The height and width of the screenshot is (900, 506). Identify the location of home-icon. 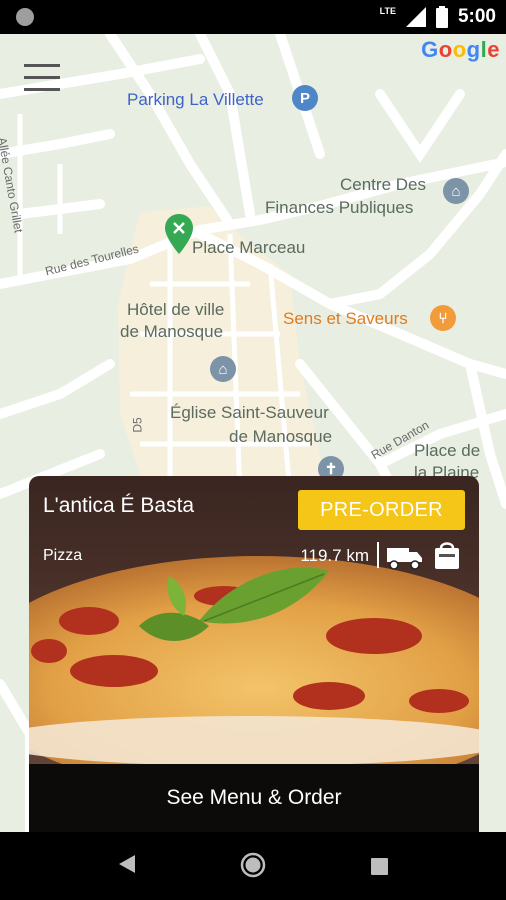
(253, 865).